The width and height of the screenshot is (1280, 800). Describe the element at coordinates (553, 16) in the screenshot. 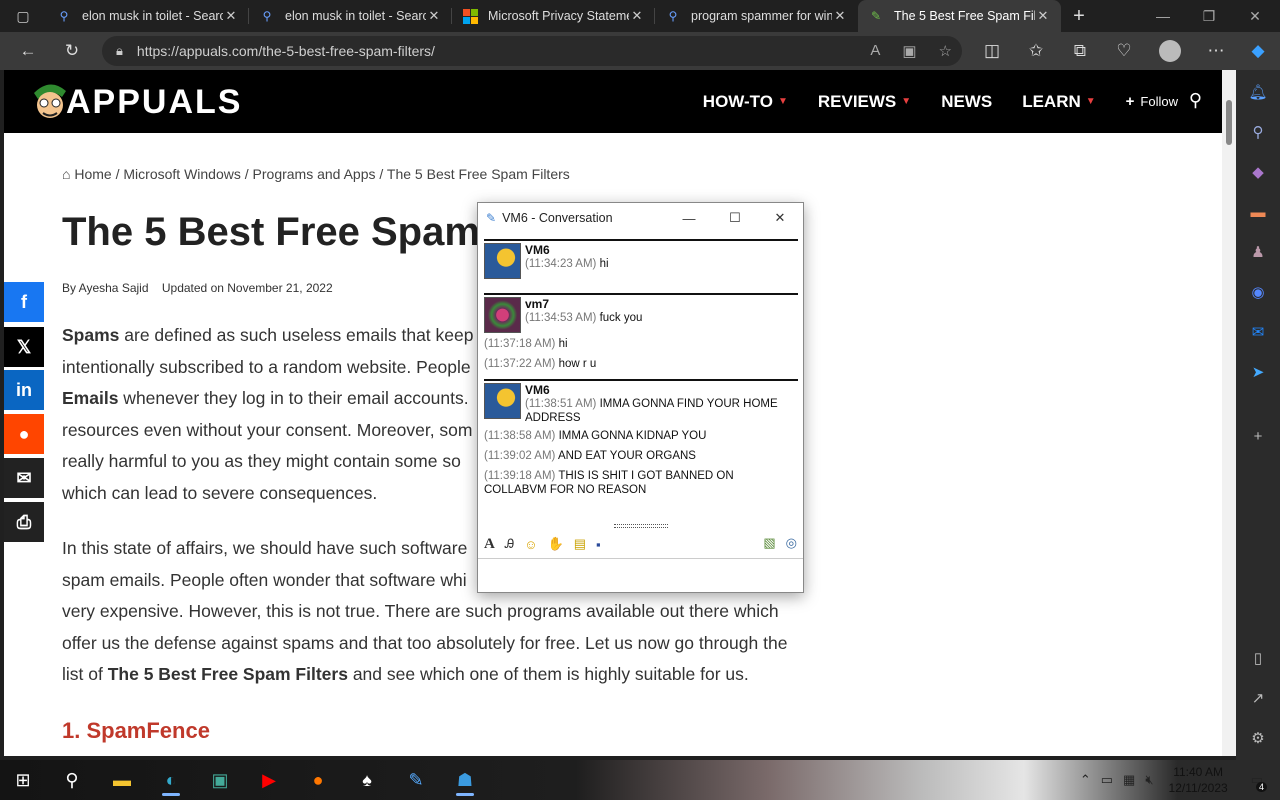

I see `tab-3: Microsoft Privacy Statement ✕` at that location.